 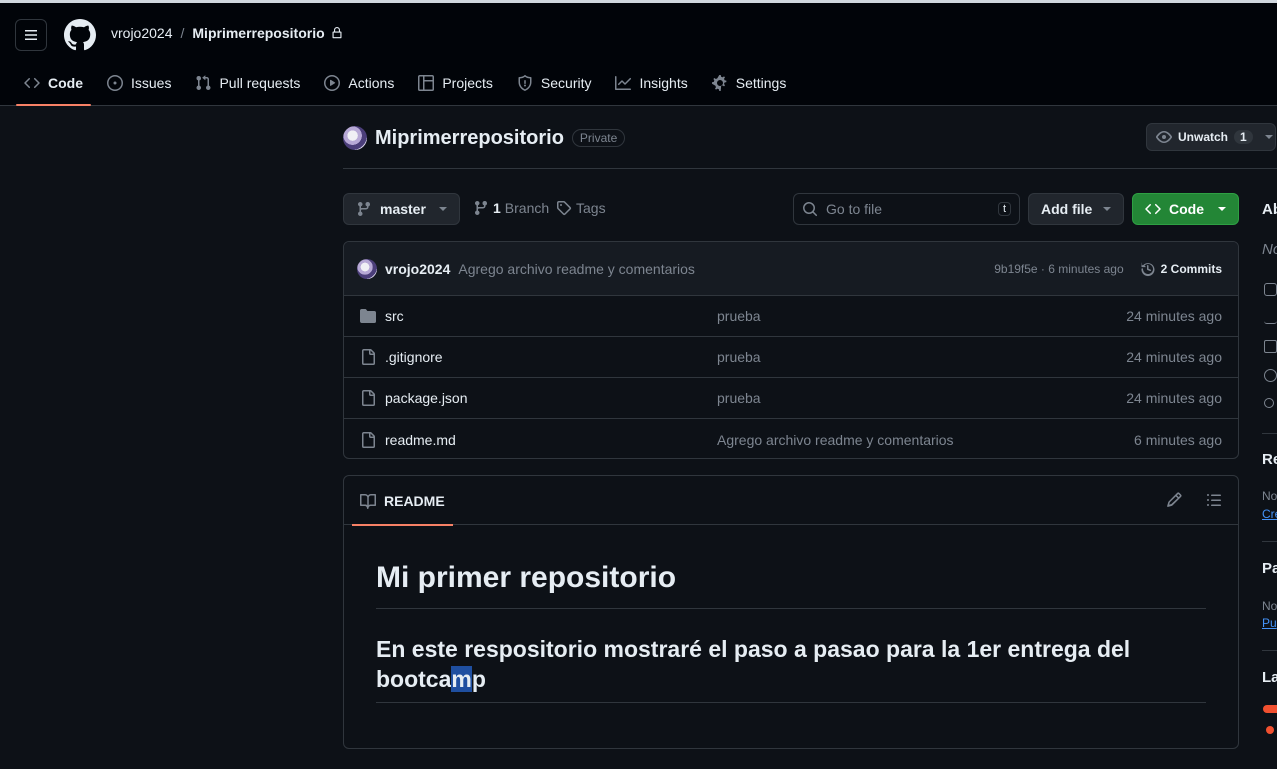 I want to click on tab-security: Security, so click(x=554, y=83).